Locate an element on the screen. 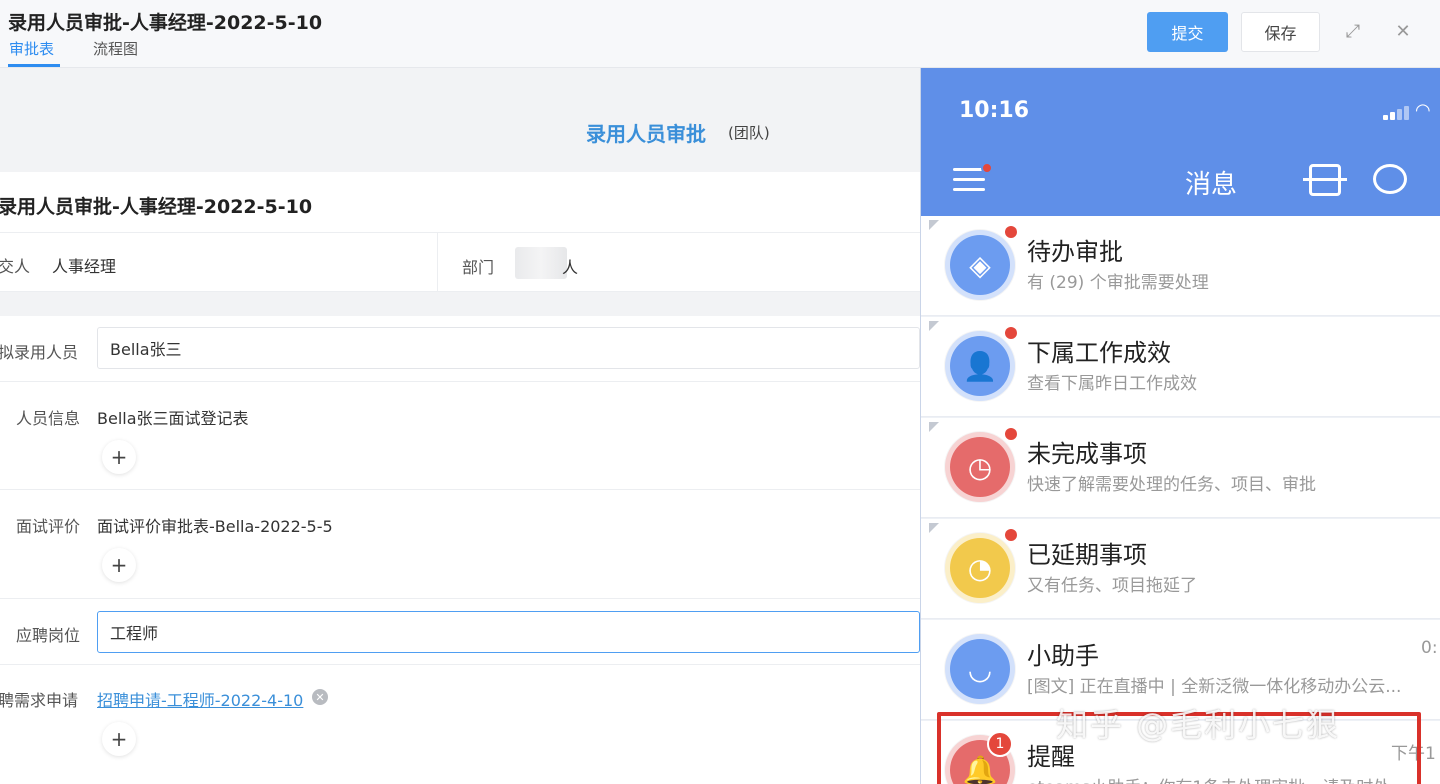  alarm-icon: ◔ is located at coordinates (980, 568).